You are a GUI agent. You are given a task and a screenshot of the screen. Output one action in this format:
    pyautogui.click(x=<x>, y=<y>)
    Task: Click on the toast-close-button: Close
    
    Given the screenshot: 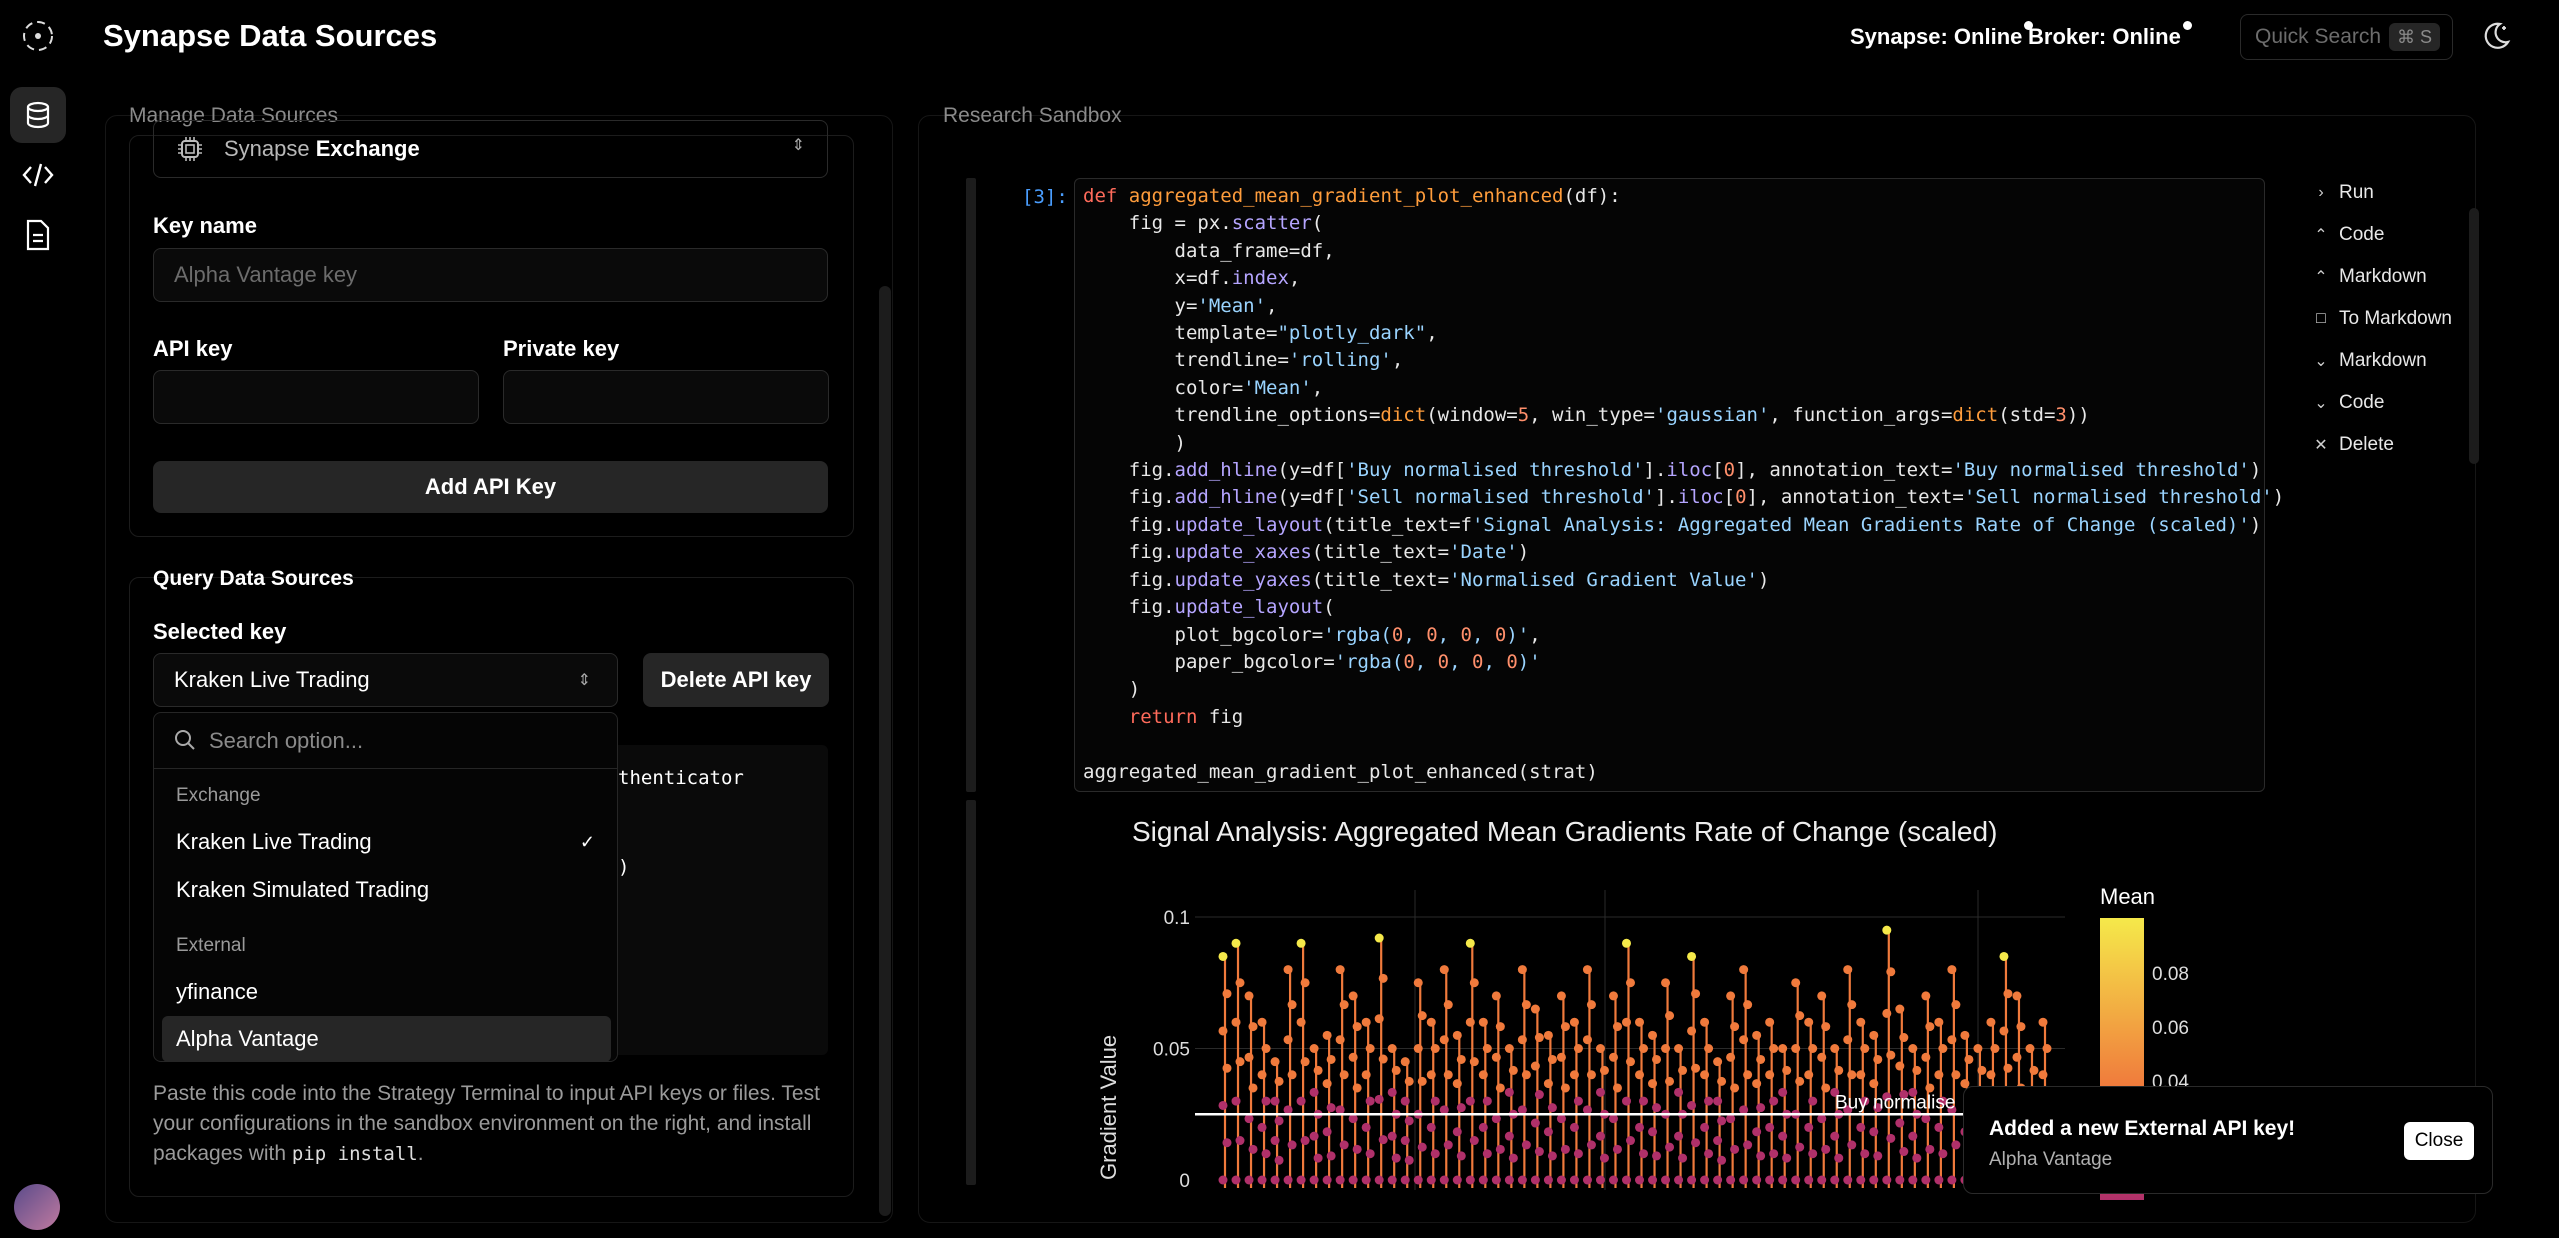 What is the action you would take?
    pyautogui.click(x=2439, y=1141)
    